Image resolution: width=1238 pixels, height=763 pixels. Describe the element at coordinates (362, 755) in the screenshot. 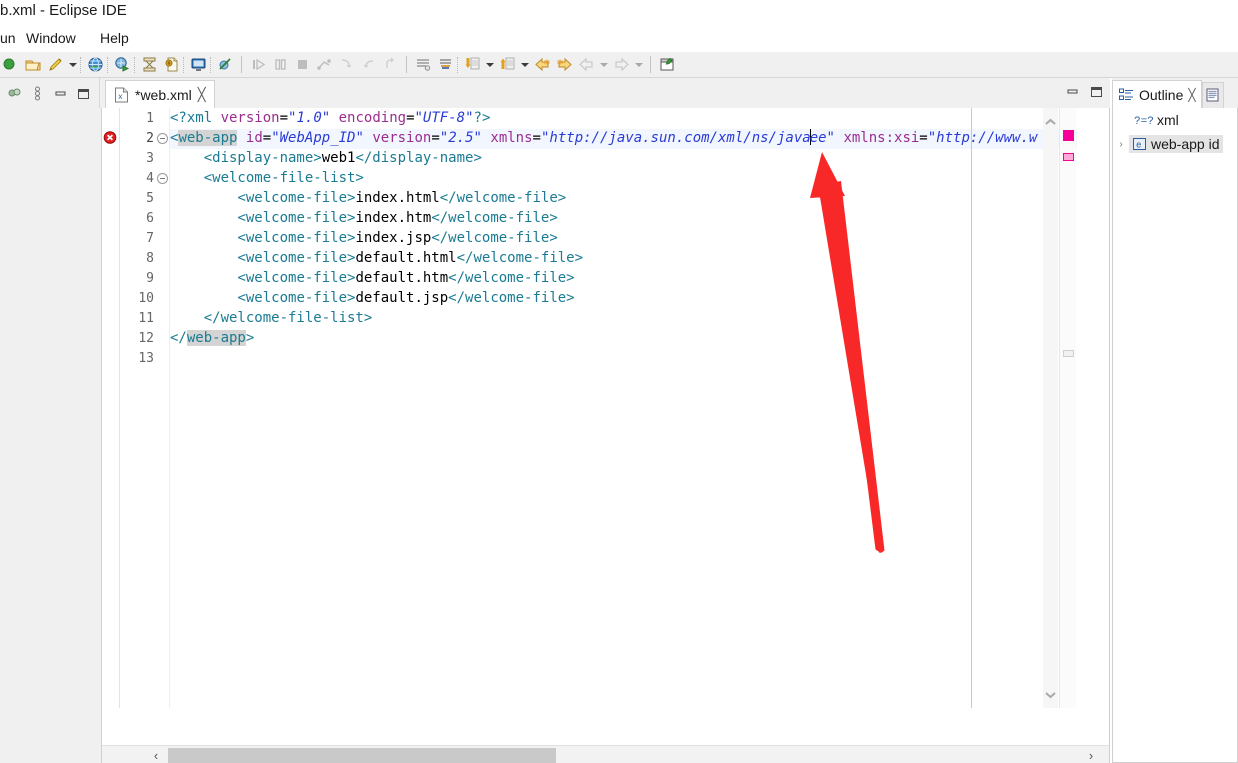

I see `horizontal-scroll-thumb` at that location.